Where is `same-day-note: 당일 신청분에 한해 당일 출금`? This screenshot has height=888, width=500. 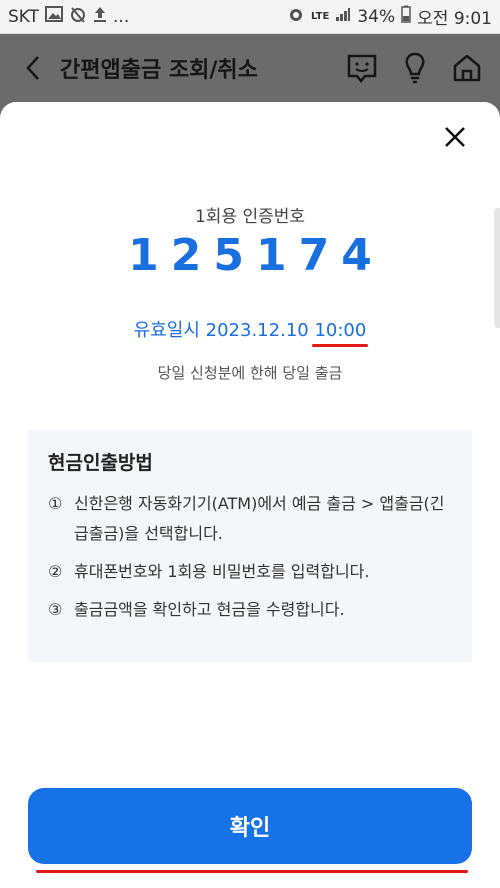
same-day-note: 당일 신청분에 한해 당일 출금 is located at coordinates (250, 373).